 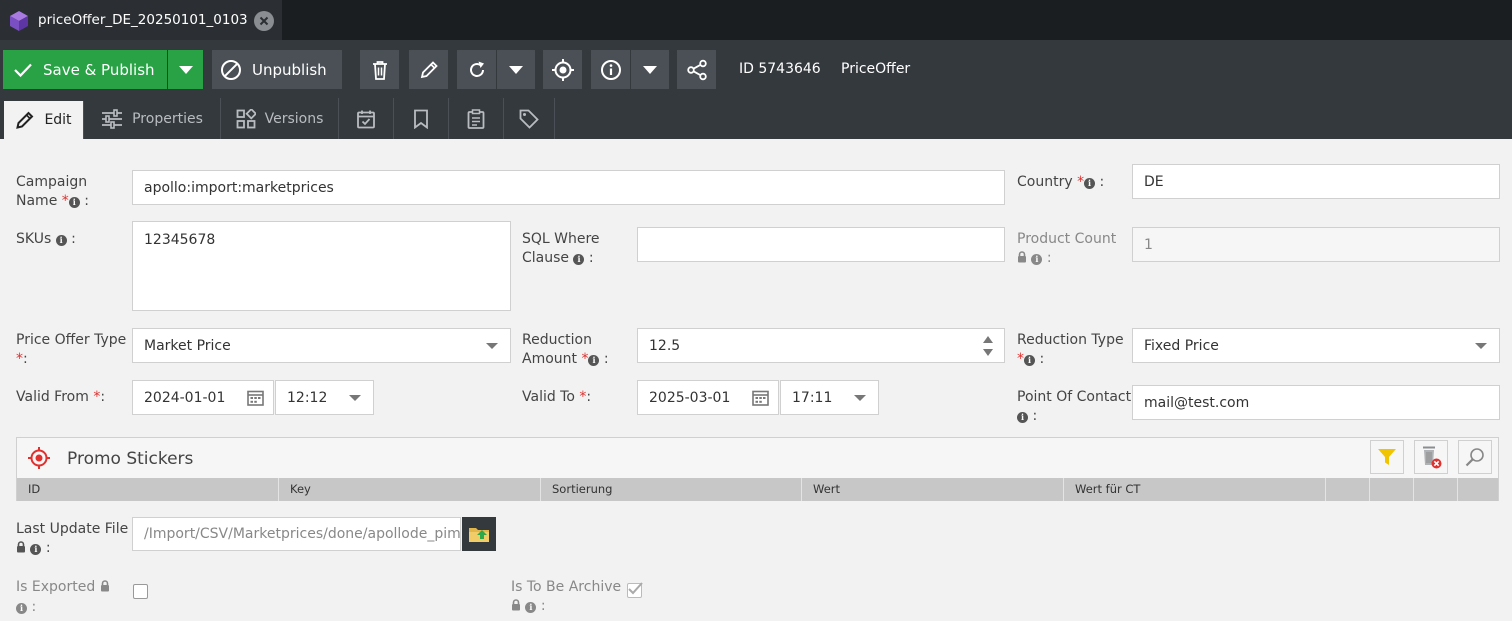 I want to click on grid-title: Promo Stickers, so click(x=130, y=459).